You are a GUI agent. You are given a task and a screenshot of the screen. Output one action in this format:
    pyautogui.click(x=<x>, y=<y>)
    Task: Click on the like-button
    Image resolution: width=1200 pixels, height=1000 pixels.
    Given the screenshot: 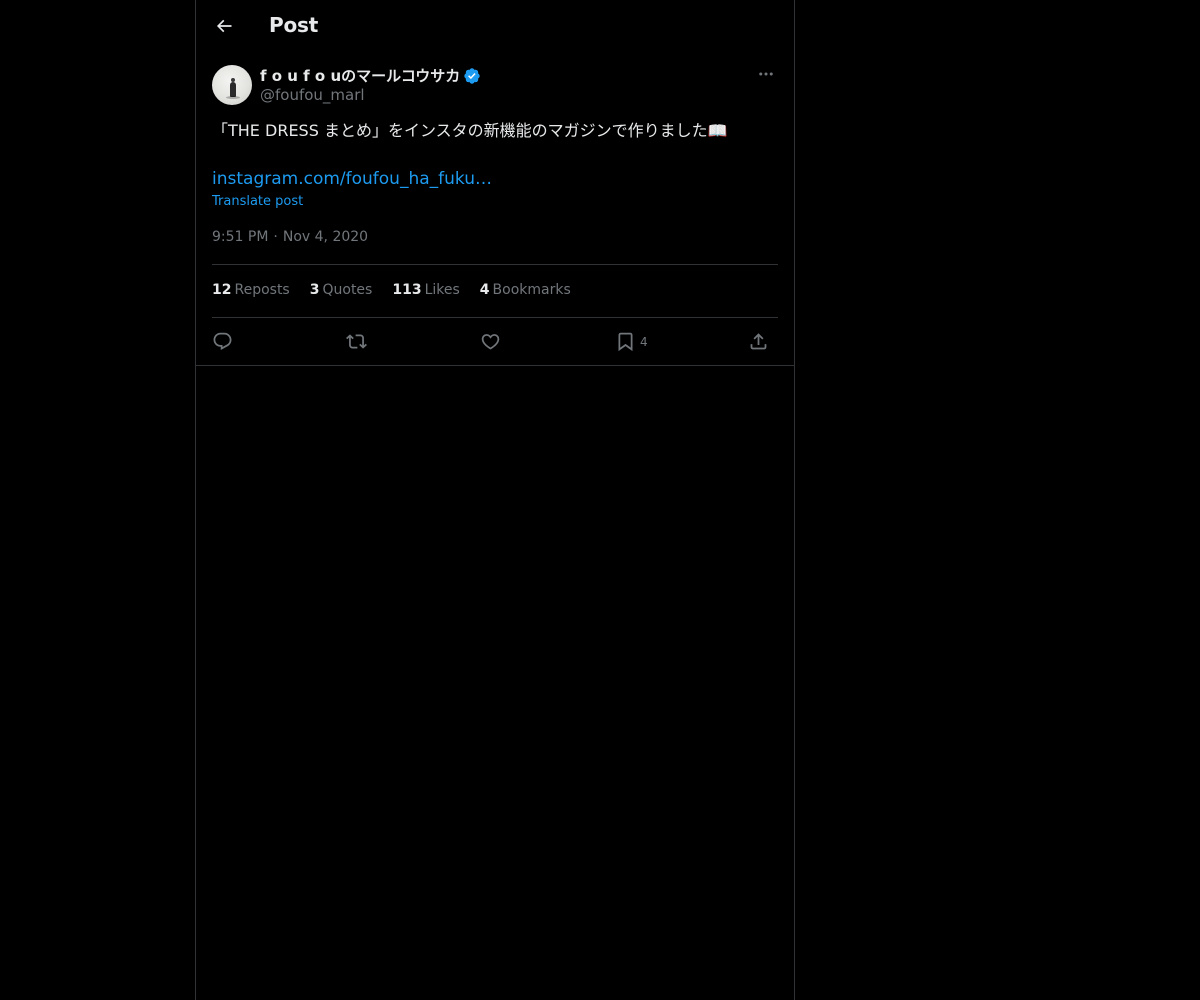 What is the action you would take?
    pyautogui.click(x=490, y=341)
    